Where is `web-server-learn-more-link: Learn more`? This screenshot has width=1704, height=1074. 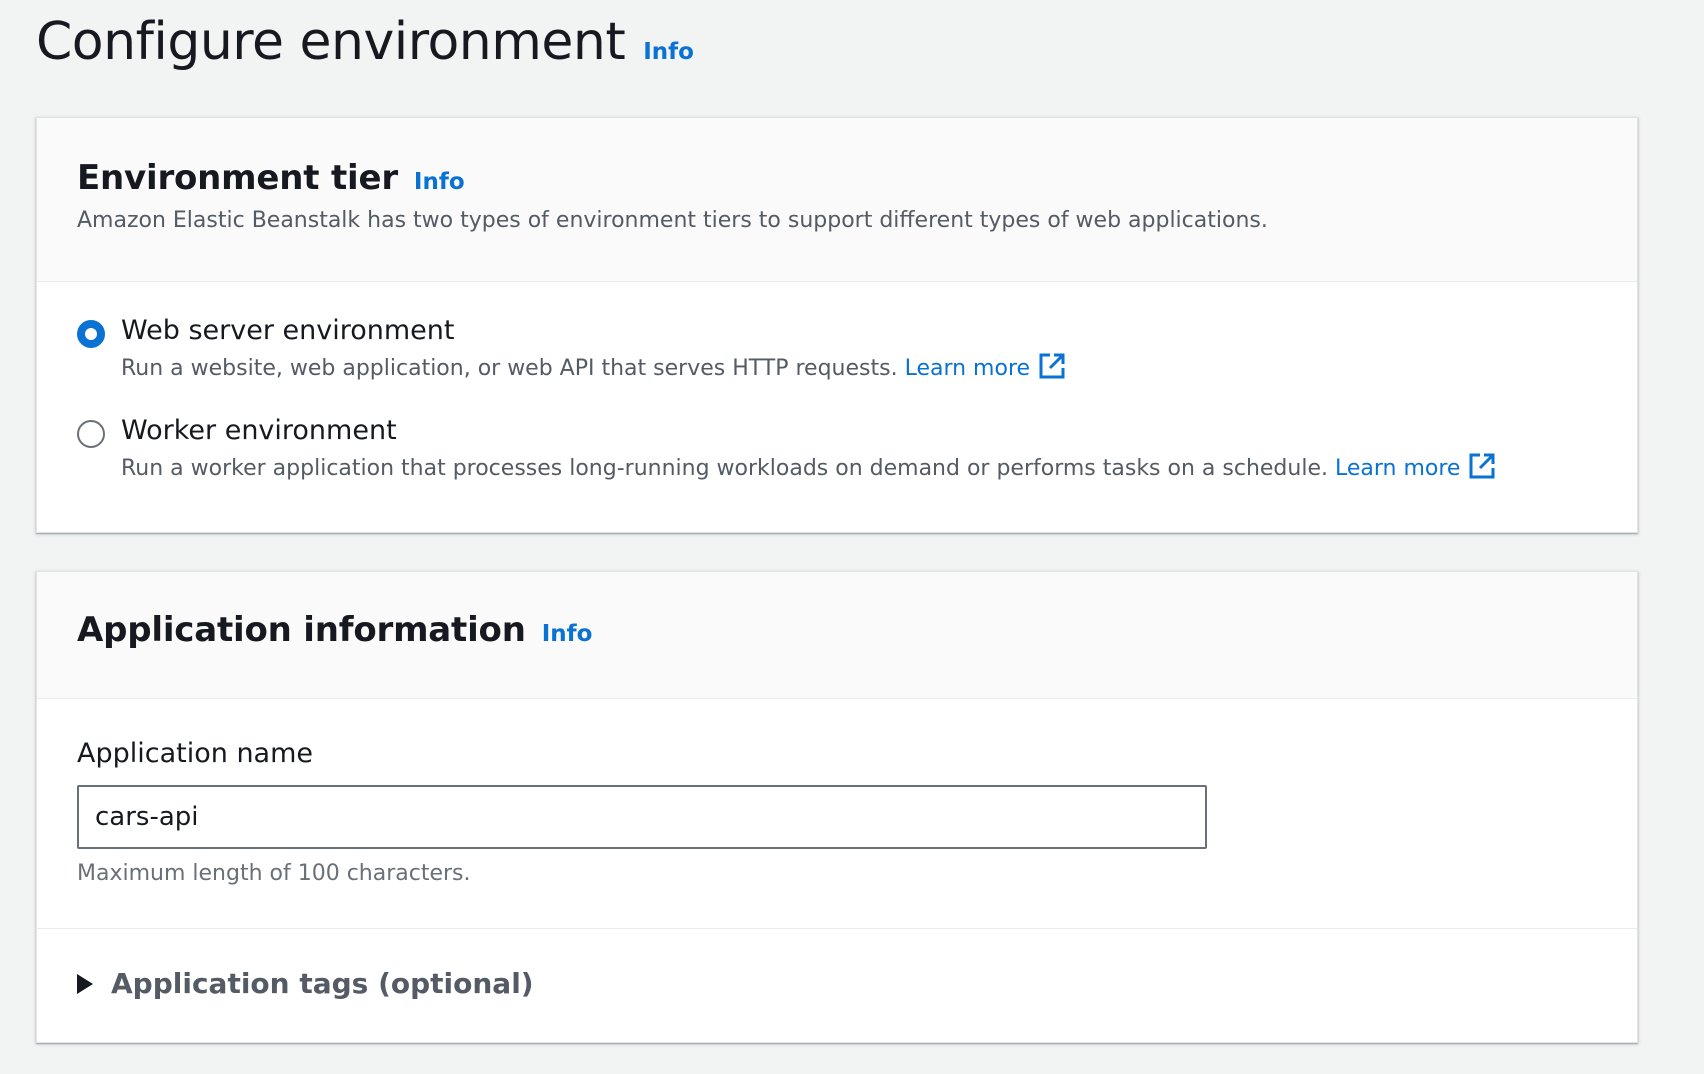 web-server-learn-more-link: Learn more is located at coordinates (985, 367).